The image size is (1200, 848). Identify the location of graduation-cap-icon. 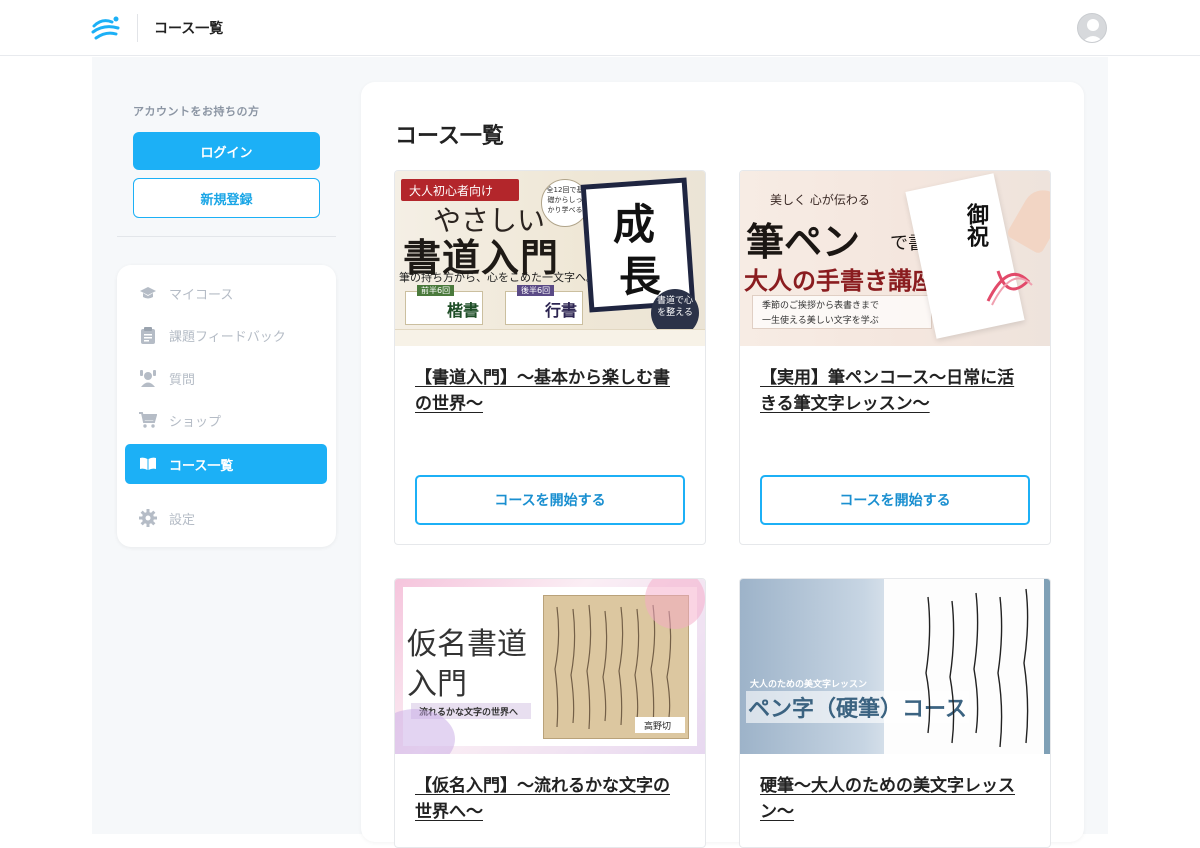
(148, 293).